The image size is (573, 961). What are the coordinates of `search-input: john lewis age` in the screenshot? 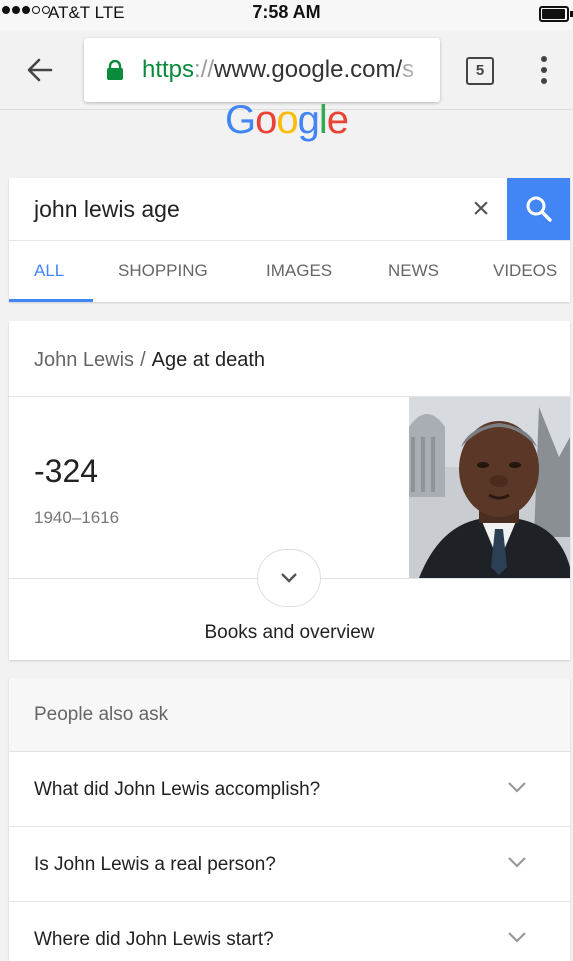 It's located at (107, 209).